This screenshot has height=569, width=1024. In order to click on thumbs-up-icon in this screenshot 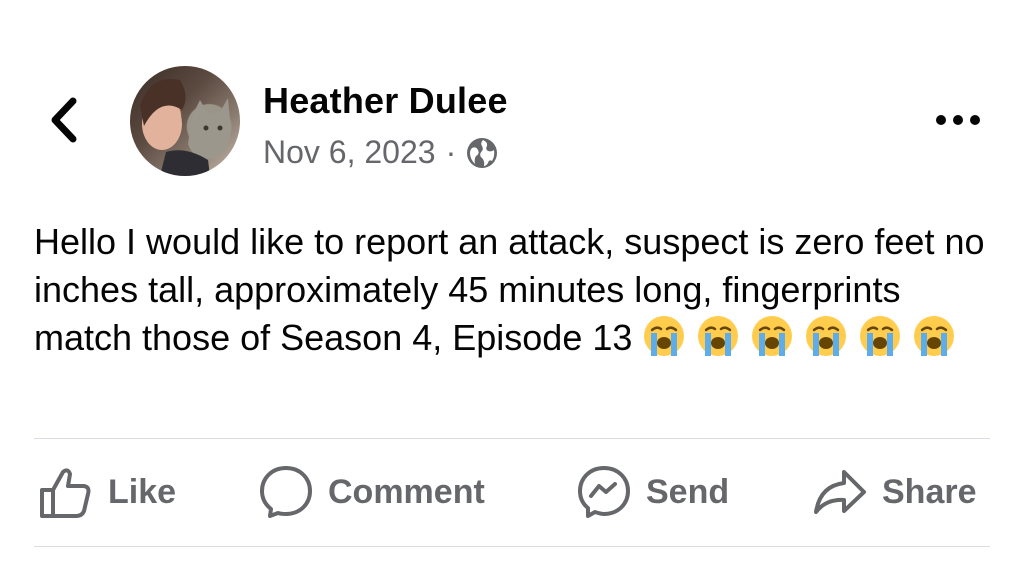, I will do `click(65, 493)`.